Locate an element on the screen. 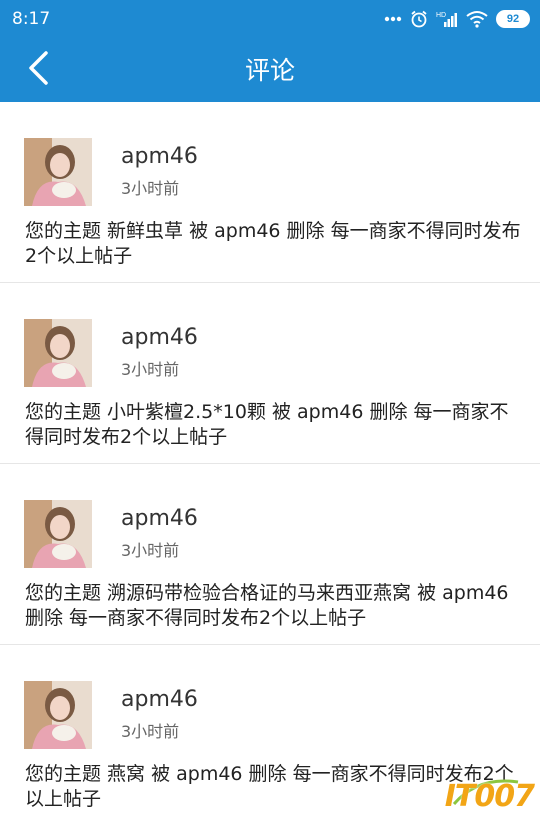 This screenshot has height=824, width=540. battery-icon: 92 is located at coordinates (513, 19).